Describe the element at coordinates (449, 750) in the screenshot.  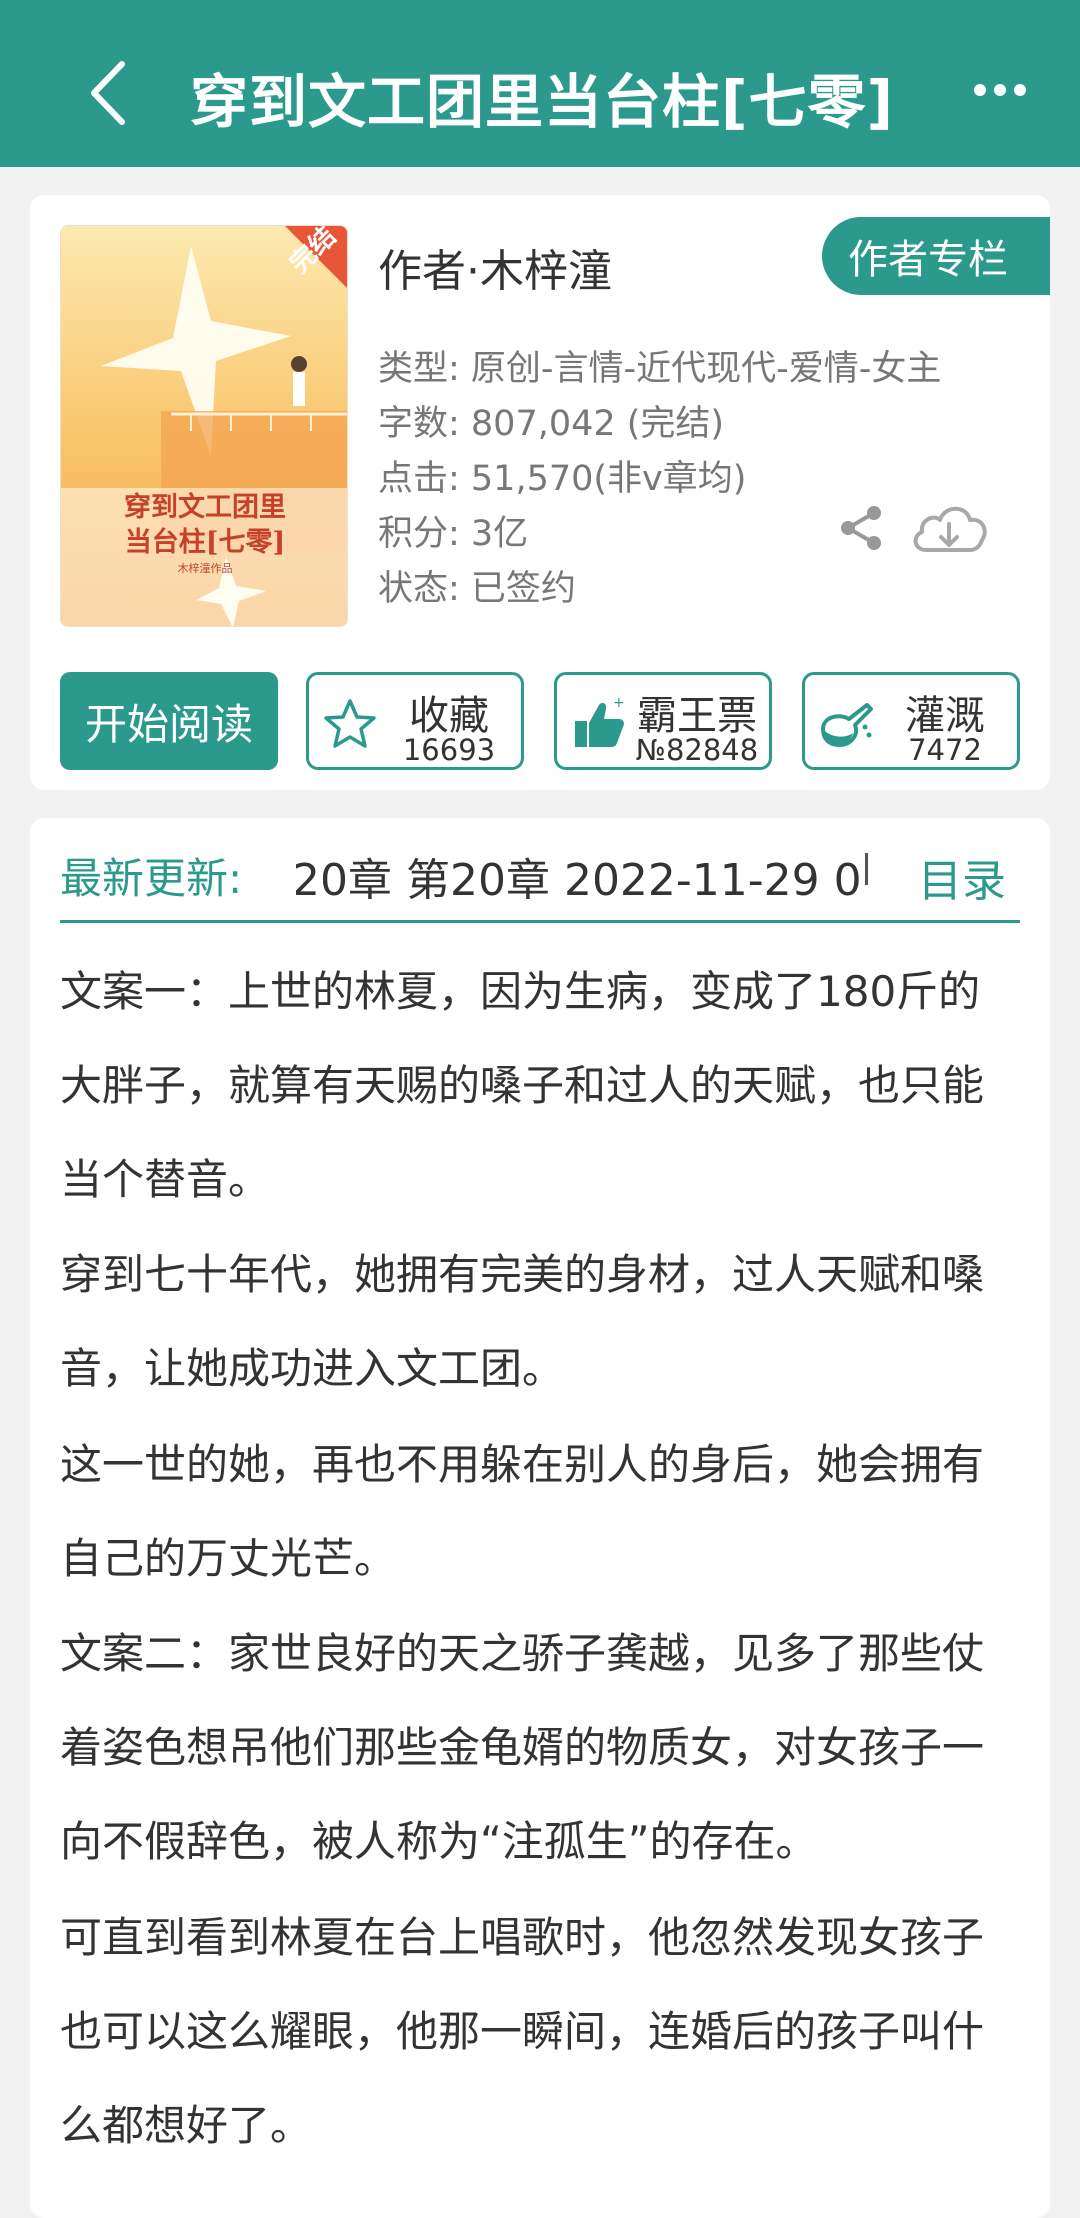
I see `favorite-count: 16693` at that location.